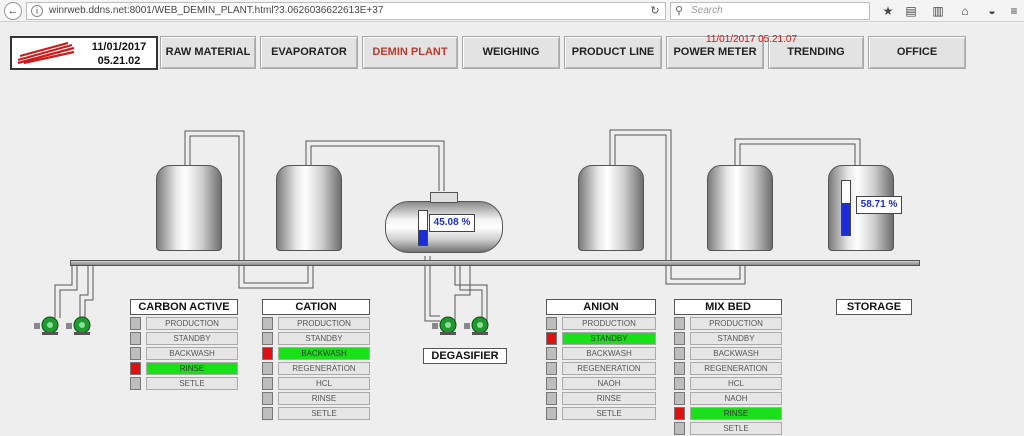  Describe the element at coordinates (679, 11) in the screenshot. I see `search-icon: ⚲` at that location.